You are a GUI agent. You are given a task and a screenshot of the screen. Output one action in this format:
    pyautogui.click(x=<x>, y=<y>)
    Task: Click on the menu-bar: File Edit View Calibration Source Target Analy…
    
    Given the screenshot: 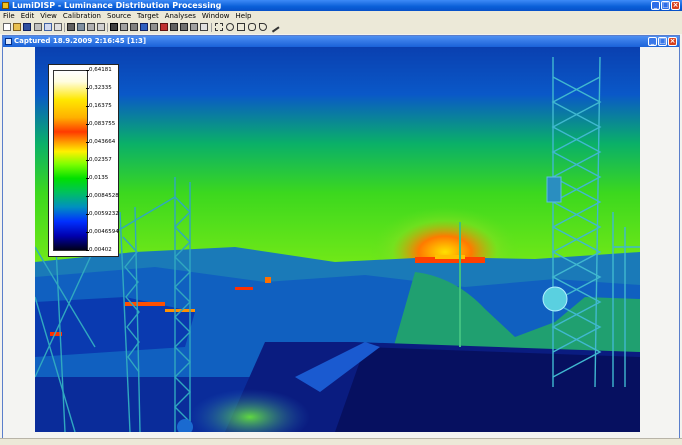 What is the action you would take?
    pyautogui.click(x=341, y=16)
    